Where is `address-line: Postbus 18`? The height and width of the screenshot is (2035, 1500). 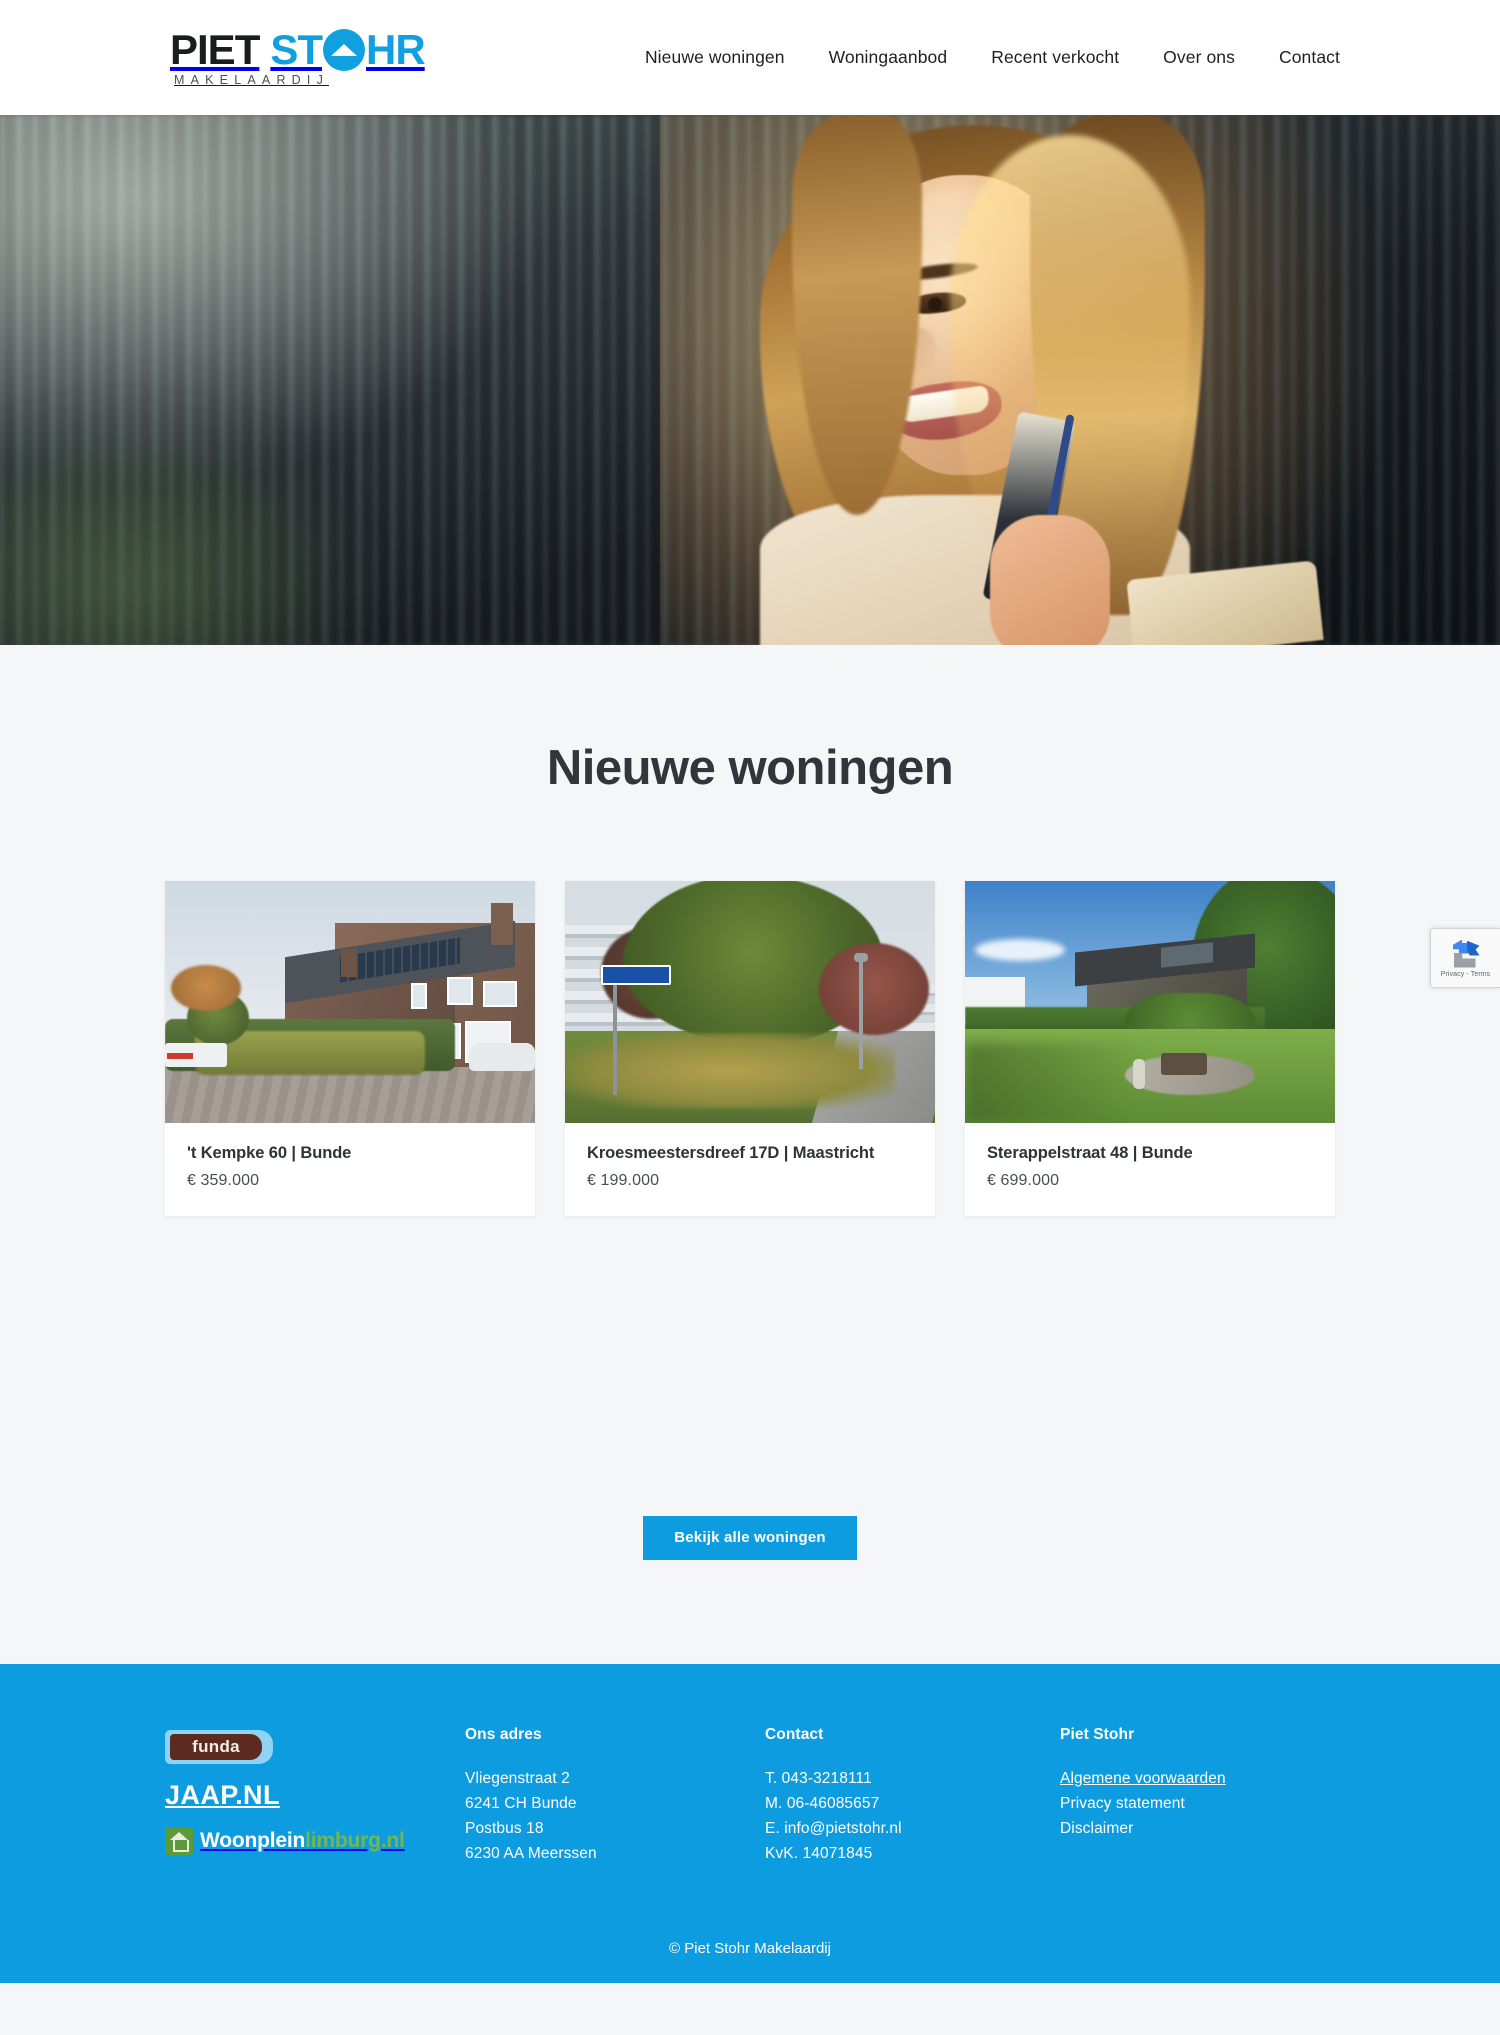 address-line: Postbus 18 is located at coordinates (504, 1828).